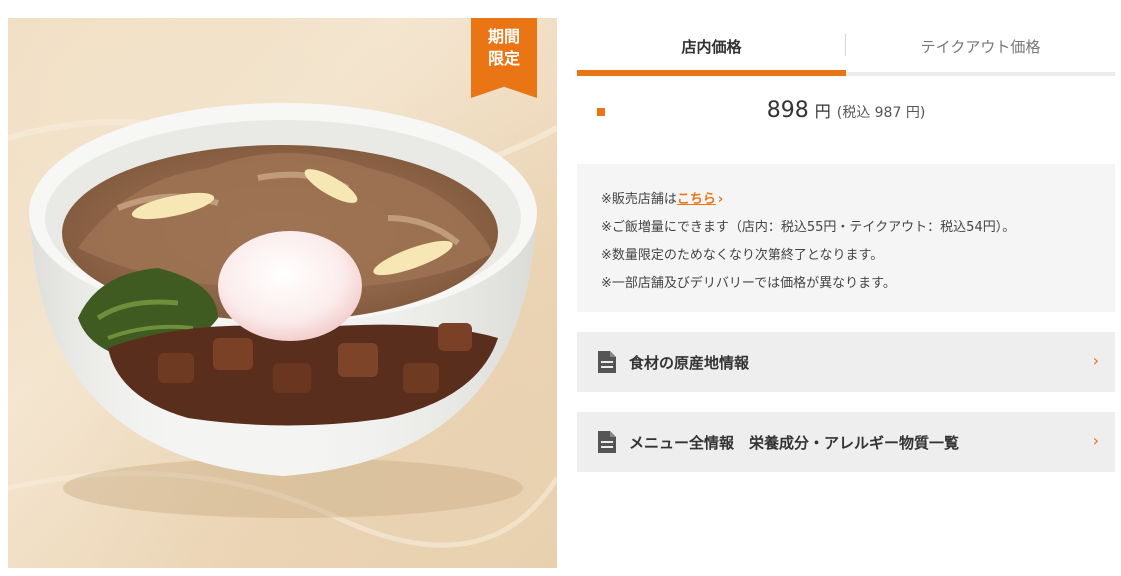 Image resolution: width=1121 pixels, height=576 pixels. What do you see at coordinates (822, 111) in the screenshot?
I see `price-unit: 円` at bounding box center [822, 111].